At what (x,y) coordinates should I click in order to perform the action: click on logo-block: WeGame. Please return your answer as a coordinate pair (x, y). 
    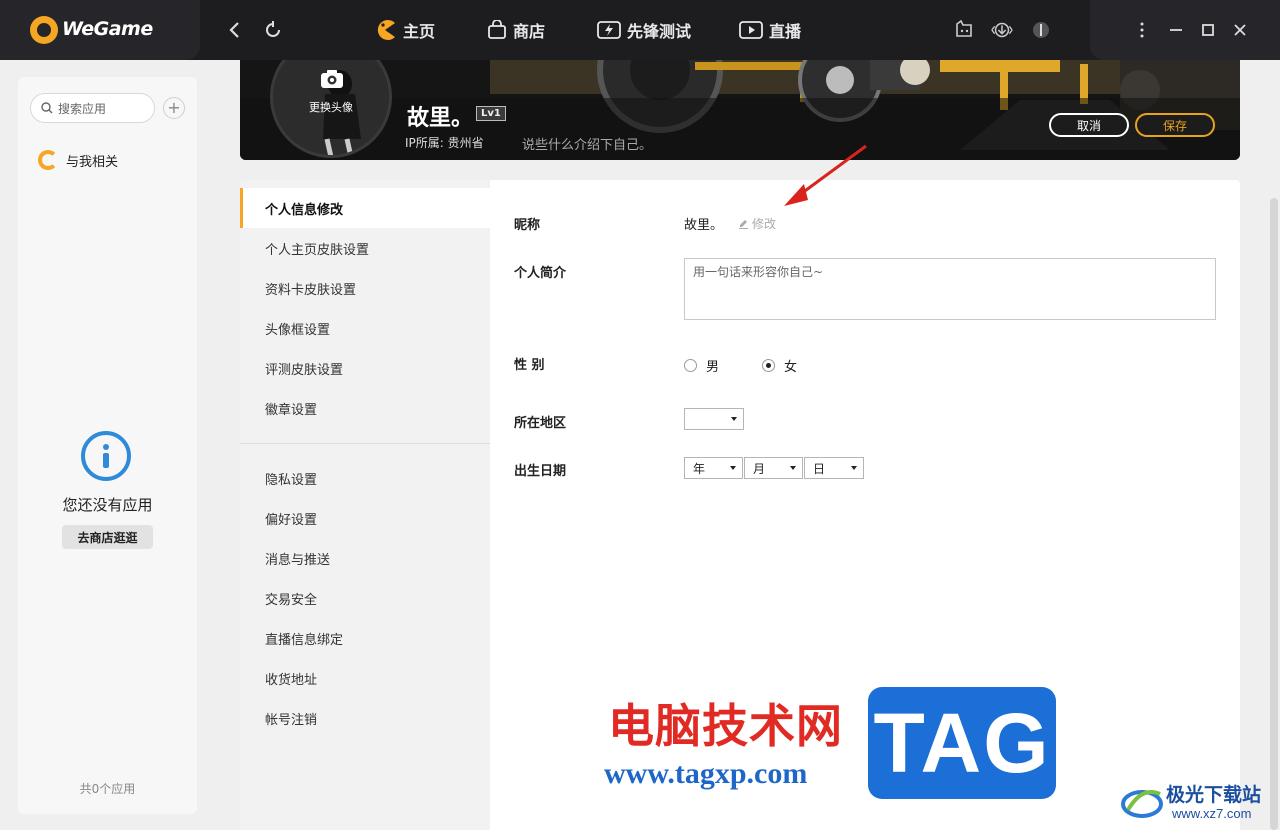
    Looking at the image, I should click on (100, 30).